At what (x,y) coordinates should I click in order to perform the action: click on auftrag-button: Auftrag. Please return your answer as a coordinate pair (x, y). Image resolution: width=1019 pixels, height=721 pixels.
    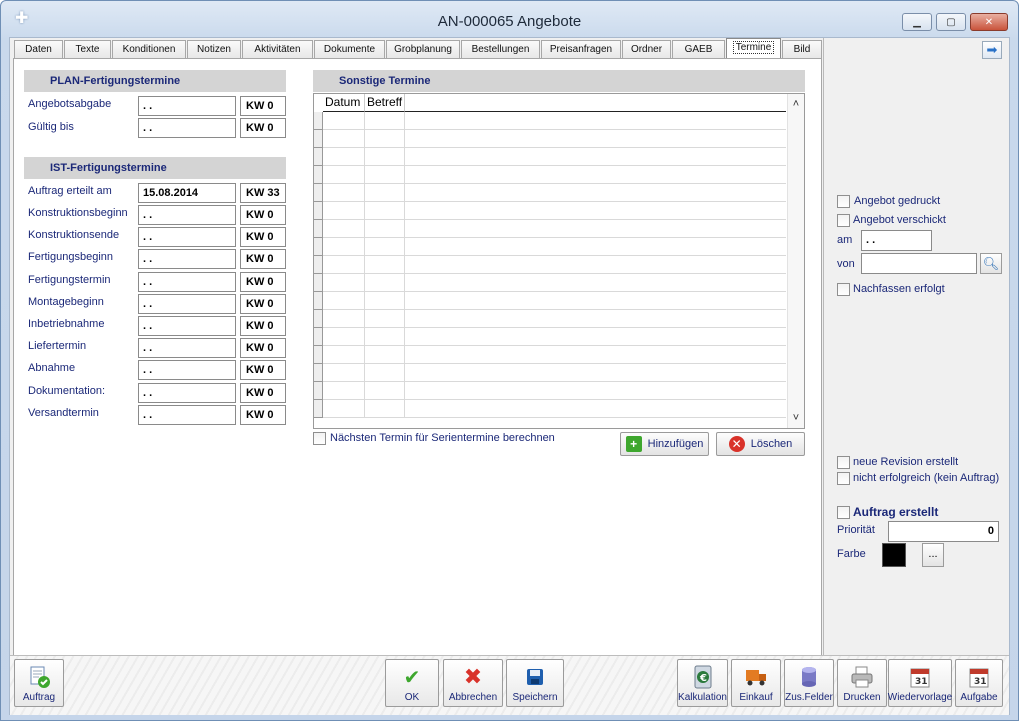
    Looking at the image, I should click on (39, 683).